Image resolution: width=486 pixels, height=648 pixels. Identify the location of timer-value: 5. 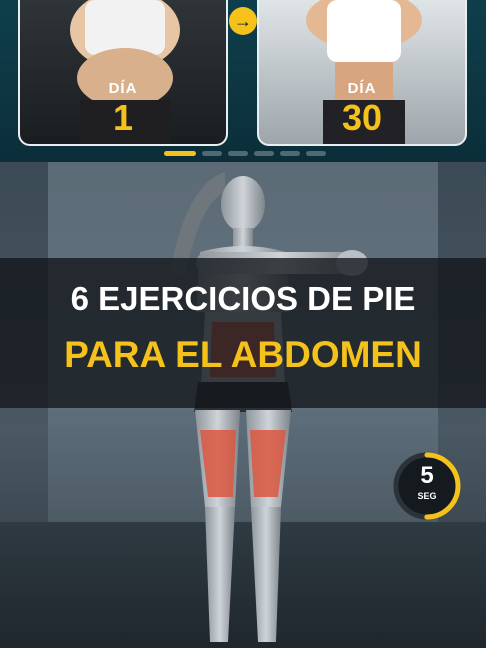
(427, 475).